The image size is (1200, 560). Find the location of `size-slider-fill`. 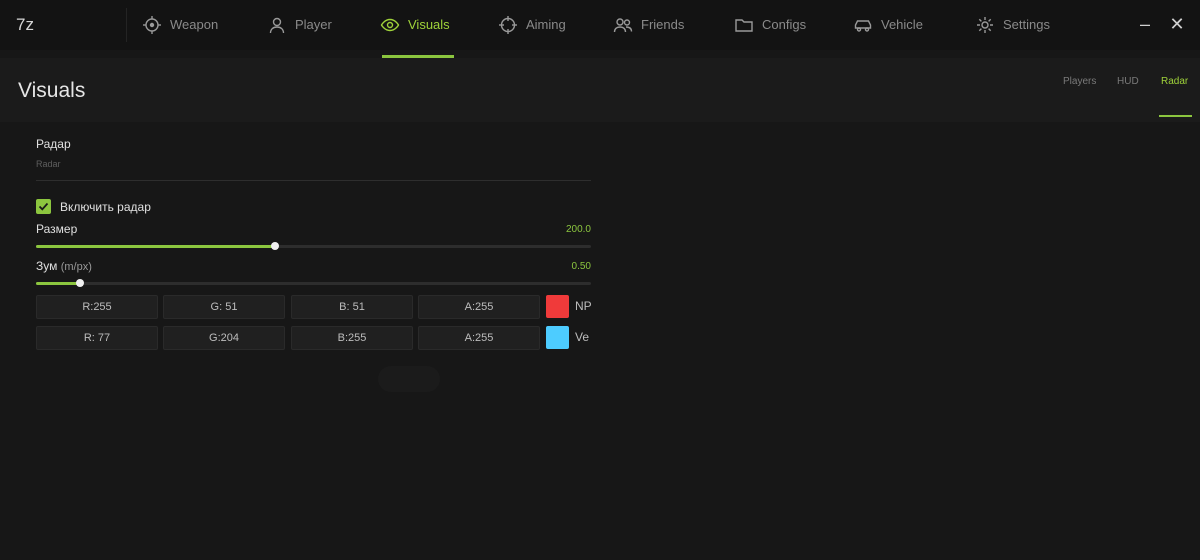

size-slider-fill is located at coordinates (155, 246).